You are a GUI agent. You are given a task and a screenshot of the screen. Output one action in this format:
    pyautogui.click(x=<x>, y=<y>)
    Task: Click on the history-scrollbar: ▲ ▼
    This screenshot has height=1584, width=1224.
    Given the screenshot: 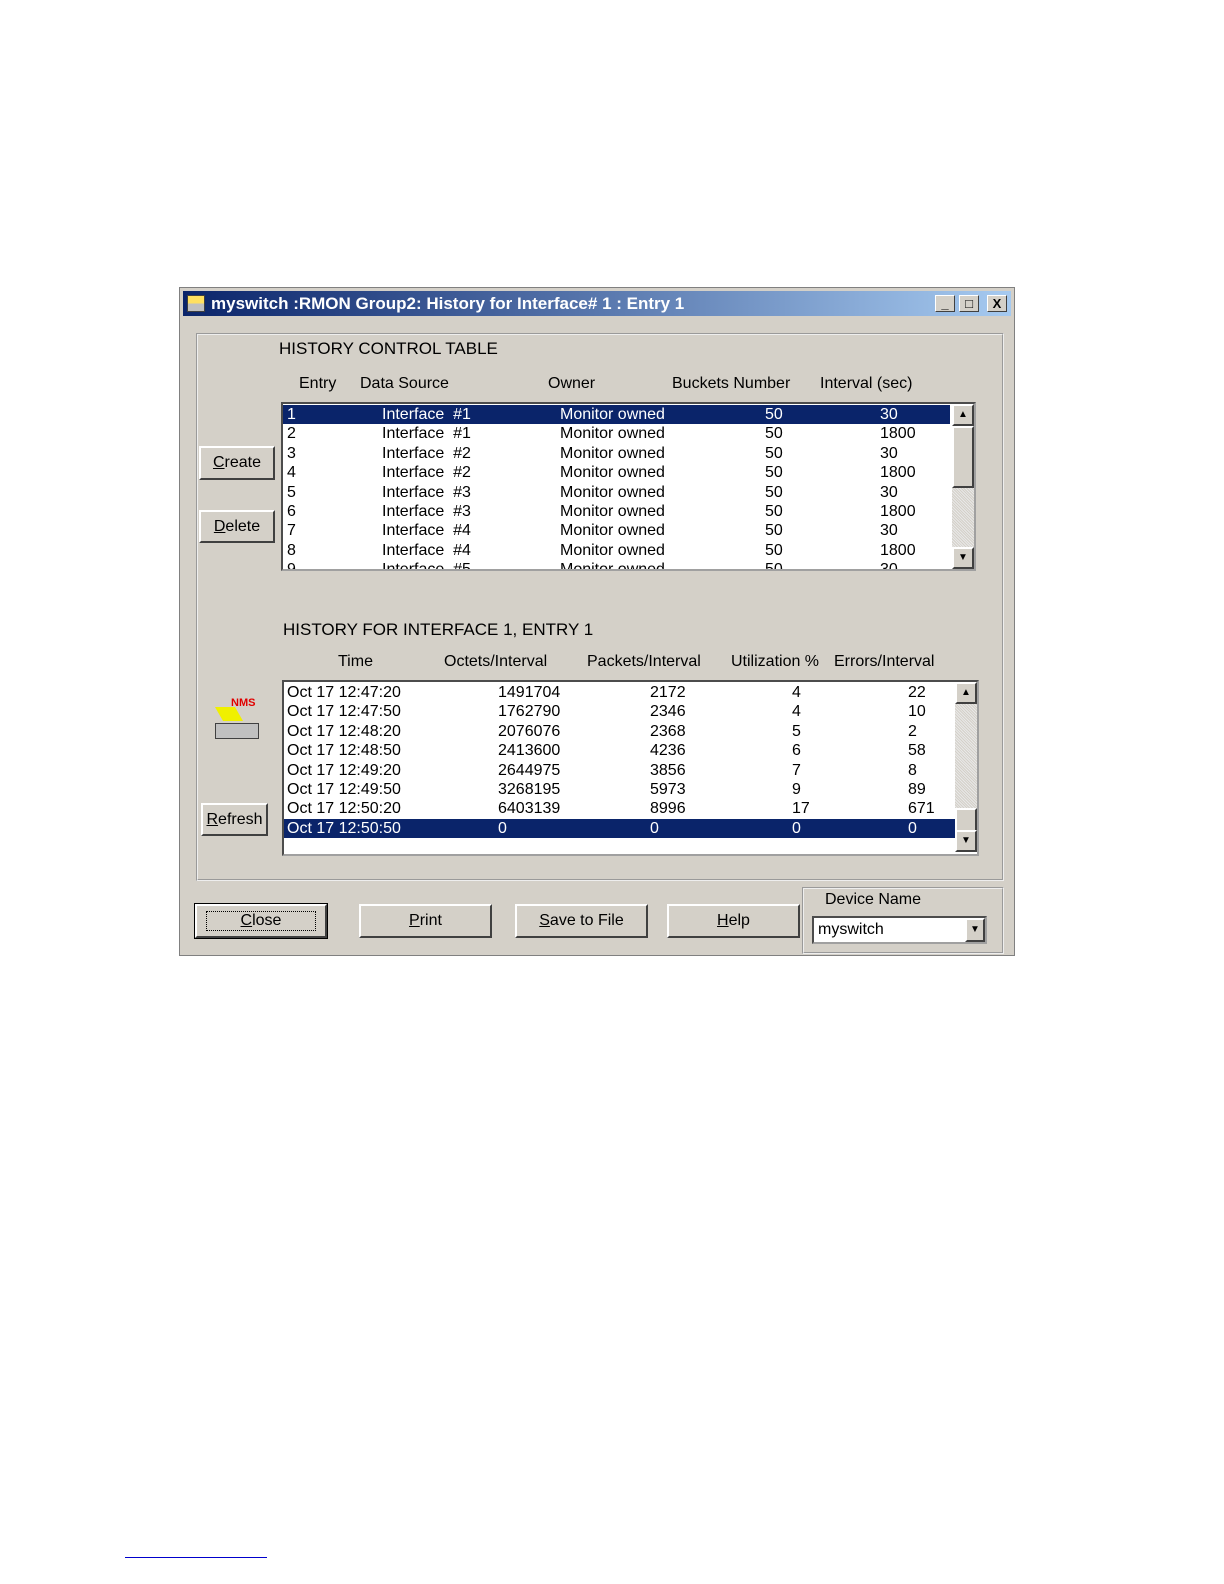 What is the action you would take?
    pyautogui.click(x=966, y=767)
    